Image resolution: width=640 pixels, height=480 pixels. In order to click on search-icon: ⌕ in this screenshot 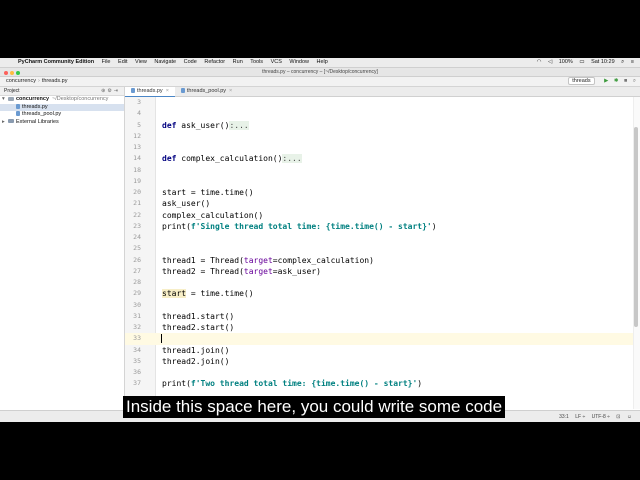, I will do `click(622, 62)`.